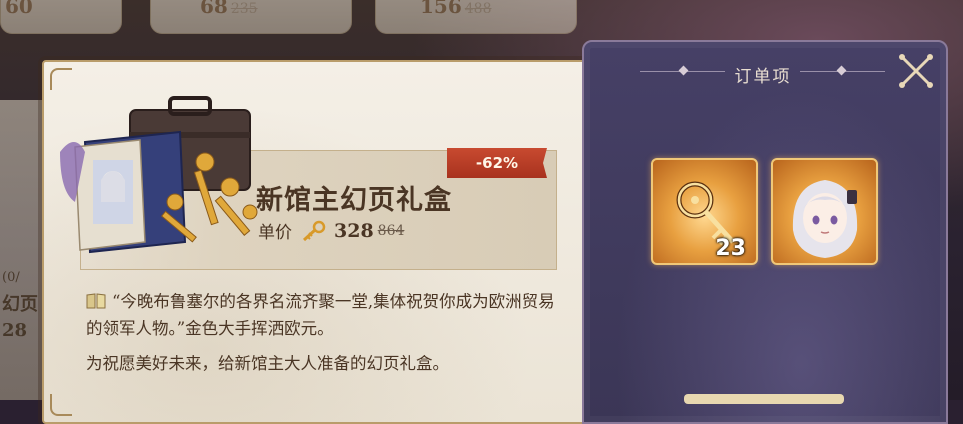 The width and height of the screenshot is (963, 424). What do you see at coordinates (825, 219) in the screenshot?
I see `character-portrait-icon` at bounding box center [825, 219].